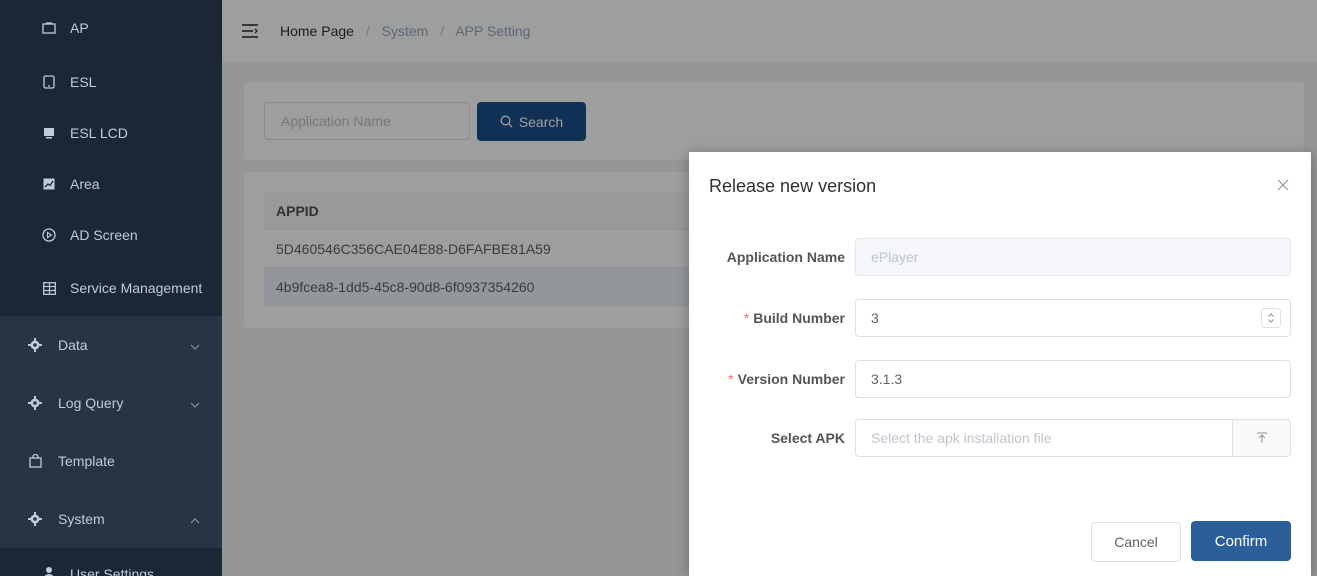 The width and height of the screenshot is (1317, 576). I want to click on form-label-text: Build Number, so click(799, 318).